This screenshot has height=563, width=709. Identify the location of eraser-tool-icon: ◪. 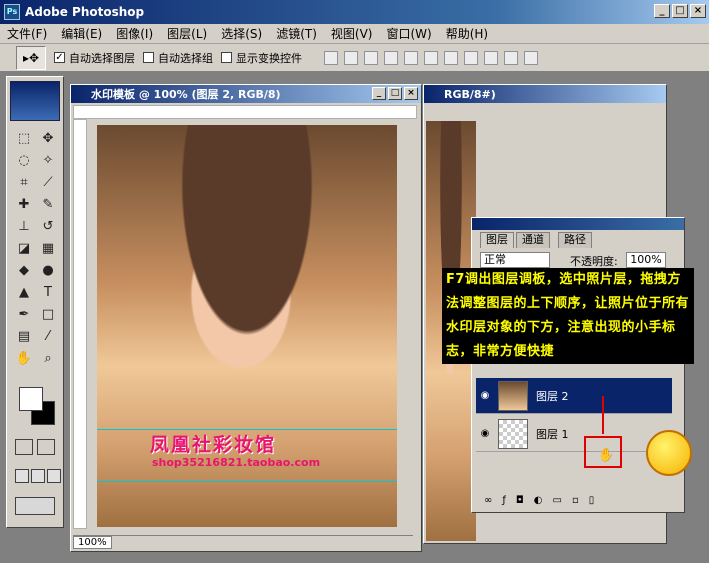
(24, 248).